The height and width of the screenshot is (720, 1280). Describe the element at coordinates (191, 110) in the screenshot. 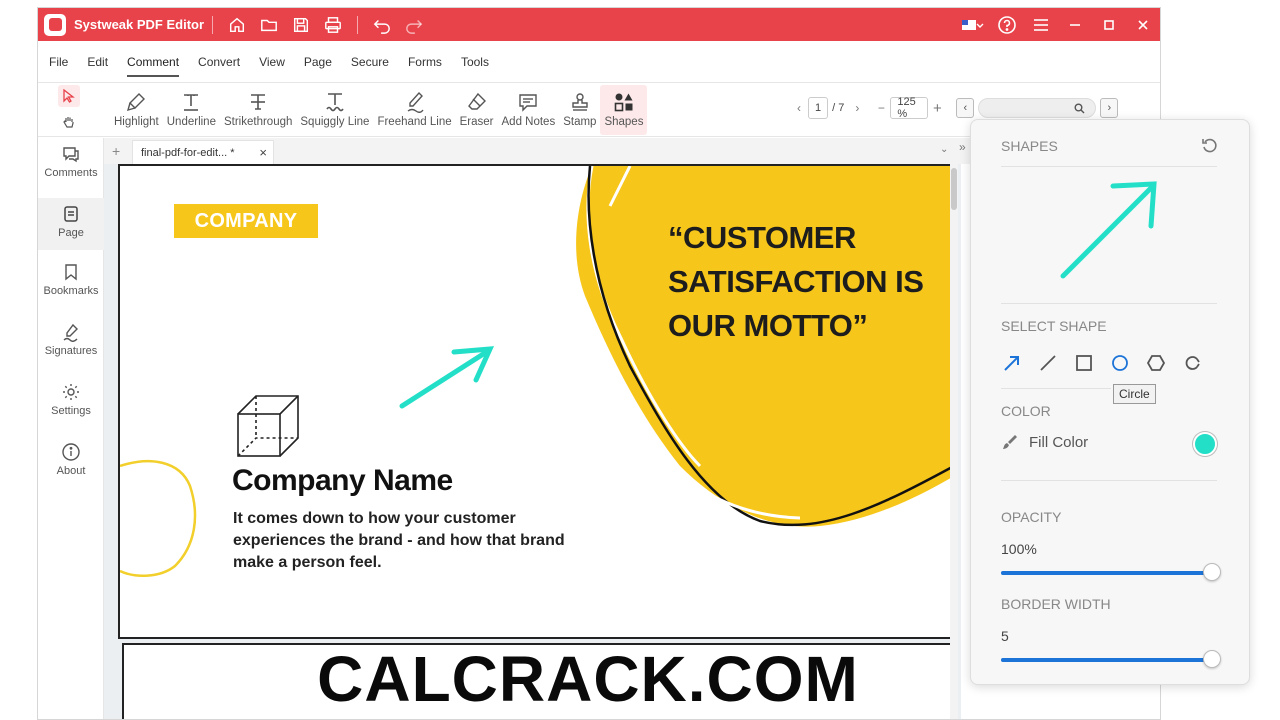

I see `tool-underline: Underline` at that location.